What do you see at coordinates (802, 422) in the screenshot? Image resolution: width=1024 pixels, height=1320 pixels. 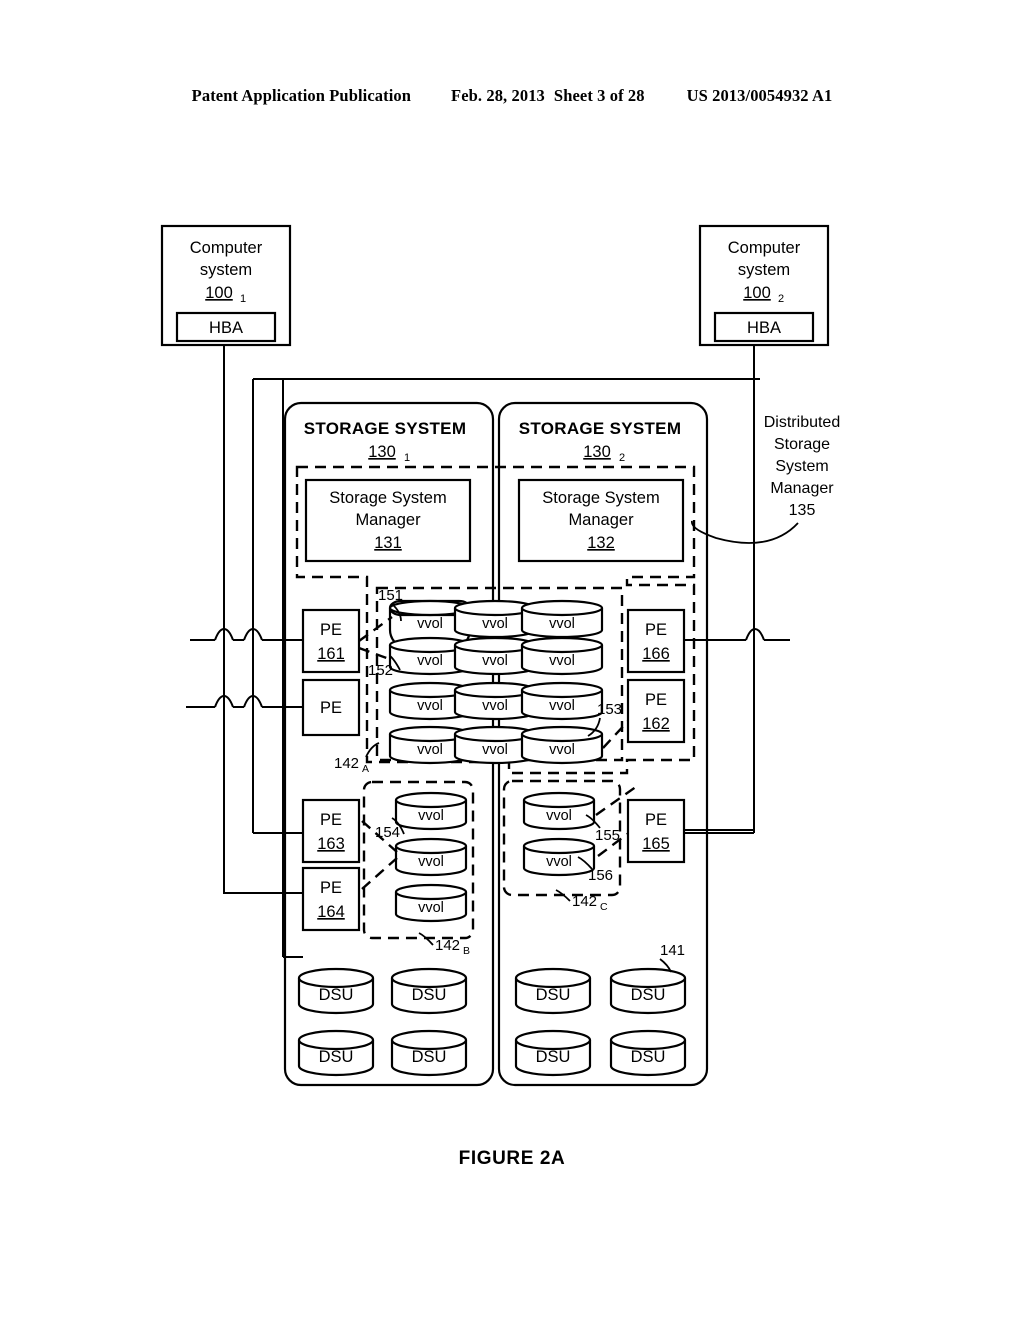 I see `dsm-line1: Distributed` at bounding box center [802, 422].